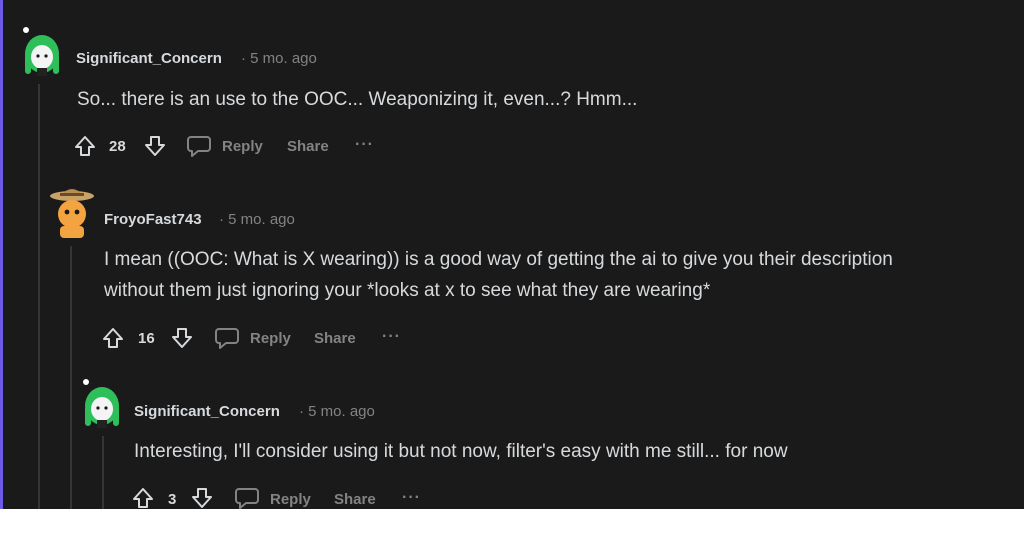 This screenshot has height=536, width=1024. Describe the element at coordinates (172, 499) in the screenshot. I see `vote-count: 3` at that location.